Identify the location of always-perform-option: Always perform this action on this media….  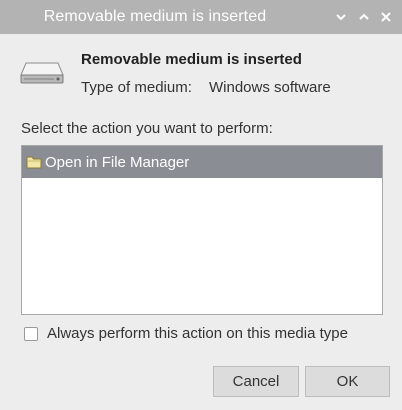
(186, 333).